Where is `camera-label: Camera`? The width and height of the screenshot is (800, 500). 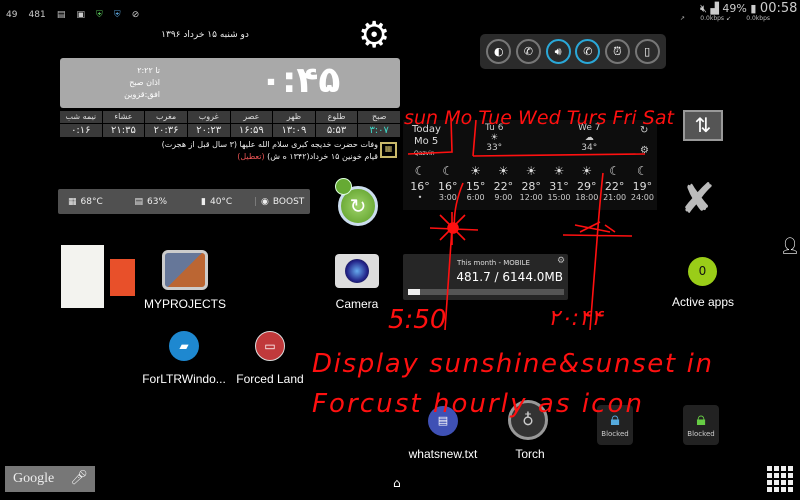 camera-label: Camera is located at coordinates (357, 304).